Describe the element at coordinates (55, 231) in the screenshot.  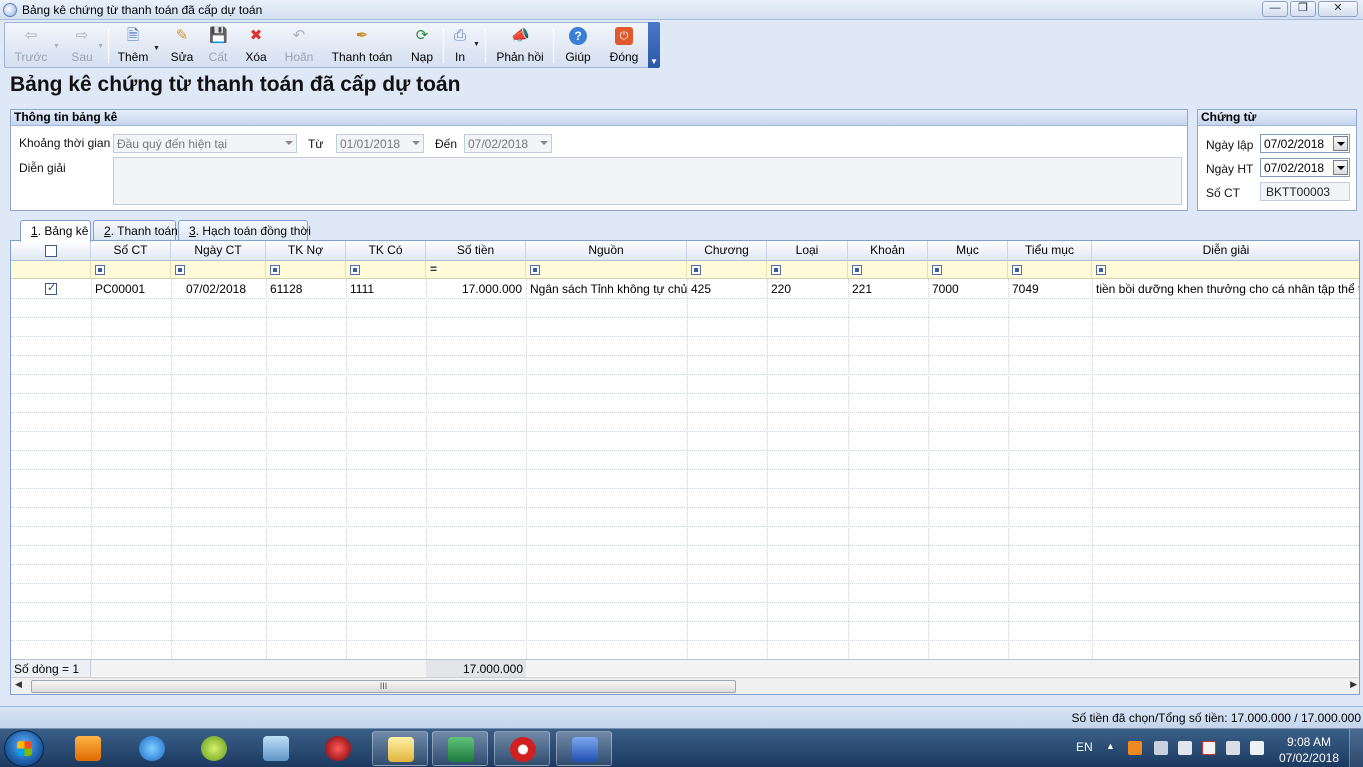
I see `tab-list: 1. Bảng kê` at that location.